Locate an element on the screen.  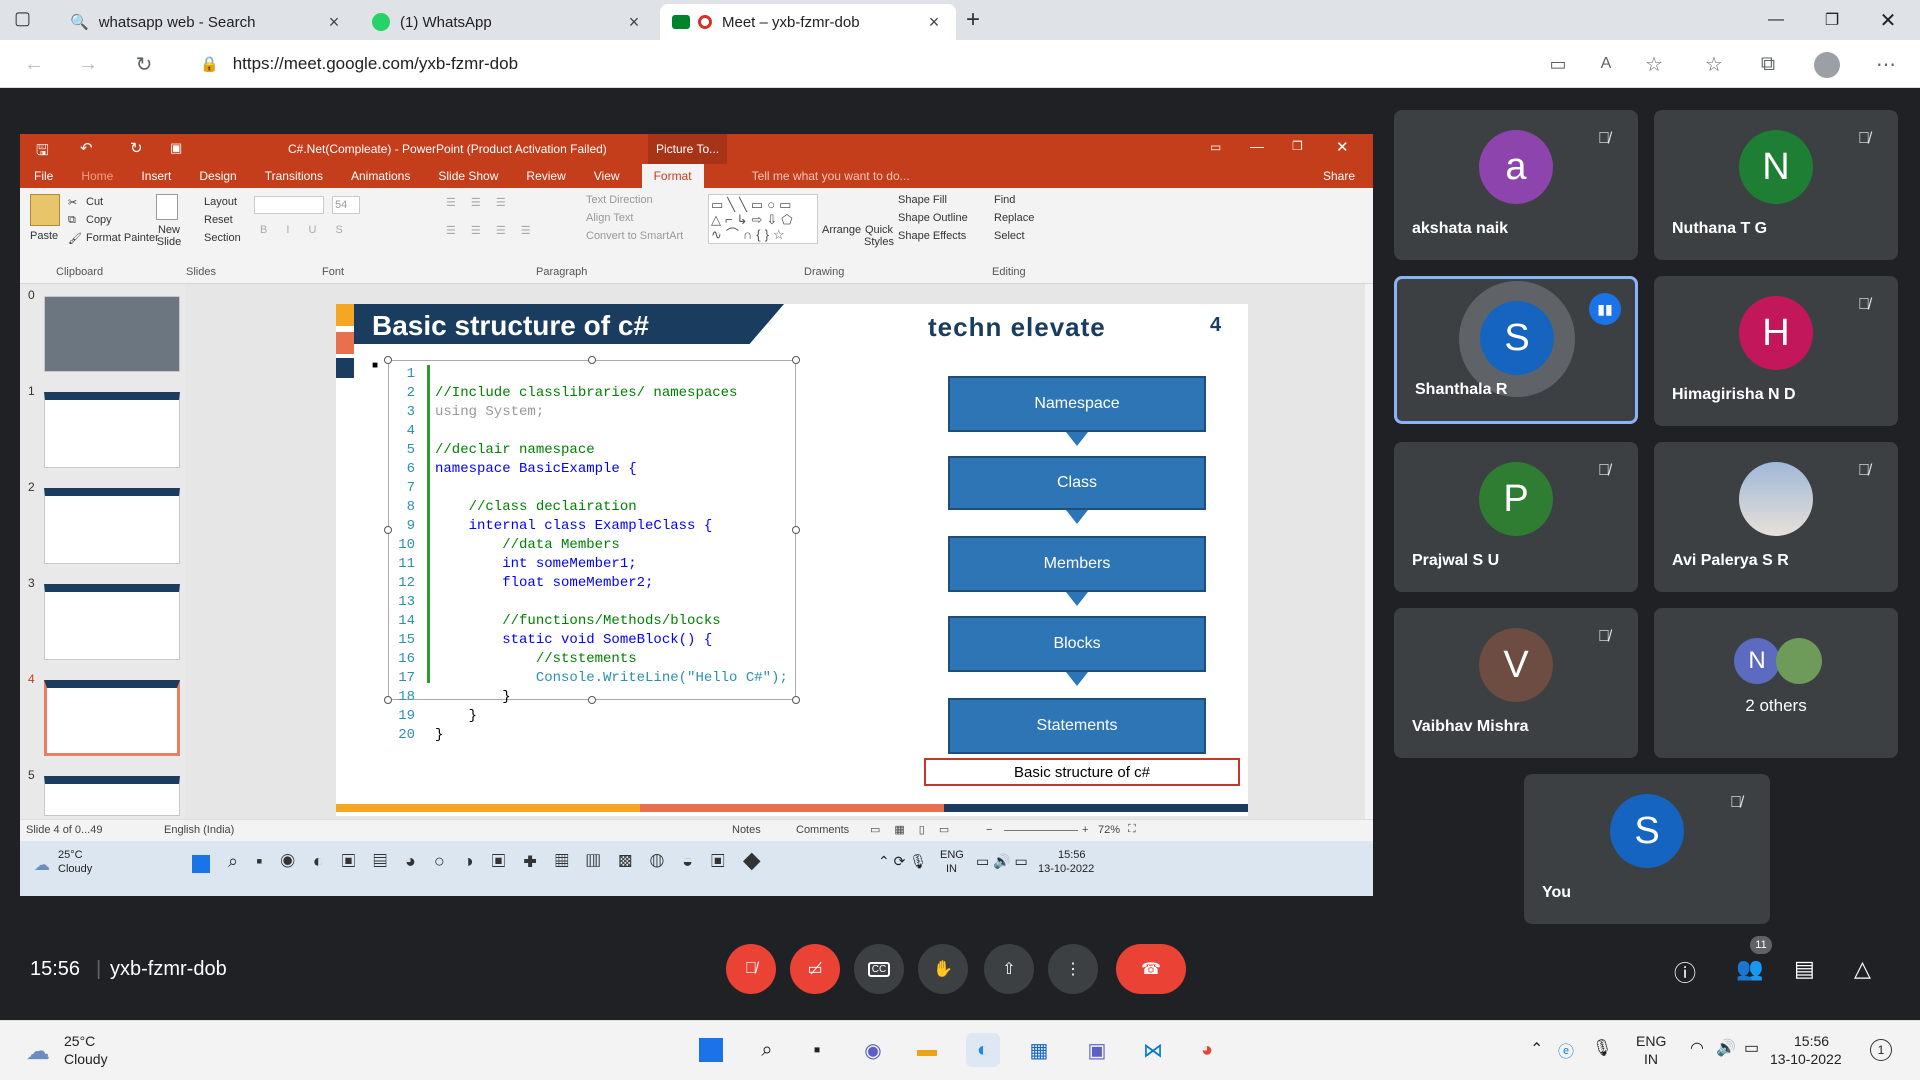
read-aloud-icon: A is located at coordinates (1606, 64).